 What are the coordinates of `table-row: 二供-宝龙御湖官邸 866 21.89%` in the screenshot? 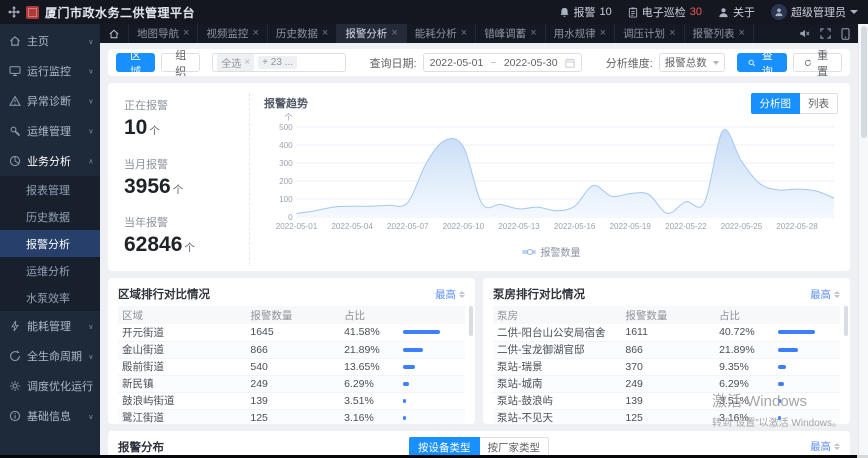 It's located at (666, 350).